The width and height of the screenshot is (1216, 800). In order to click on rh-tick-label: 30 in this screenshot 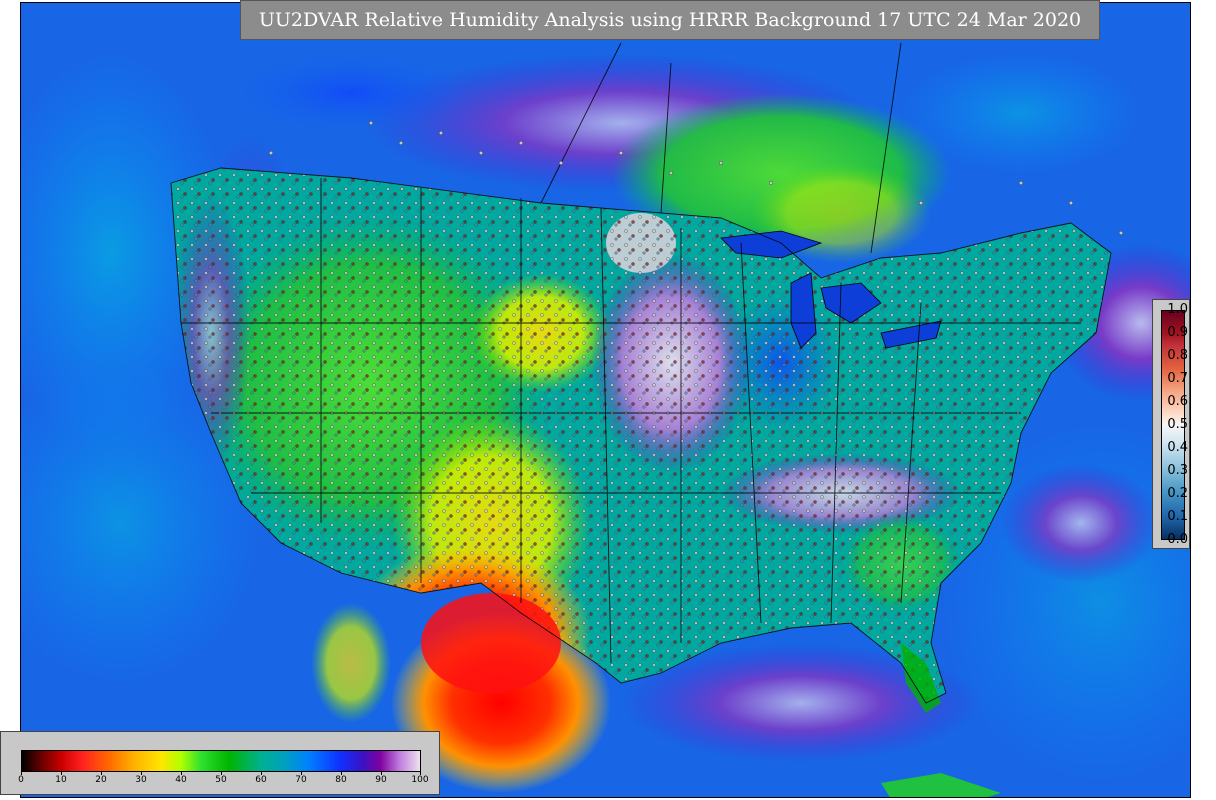, I will do `click(141, 780)`.